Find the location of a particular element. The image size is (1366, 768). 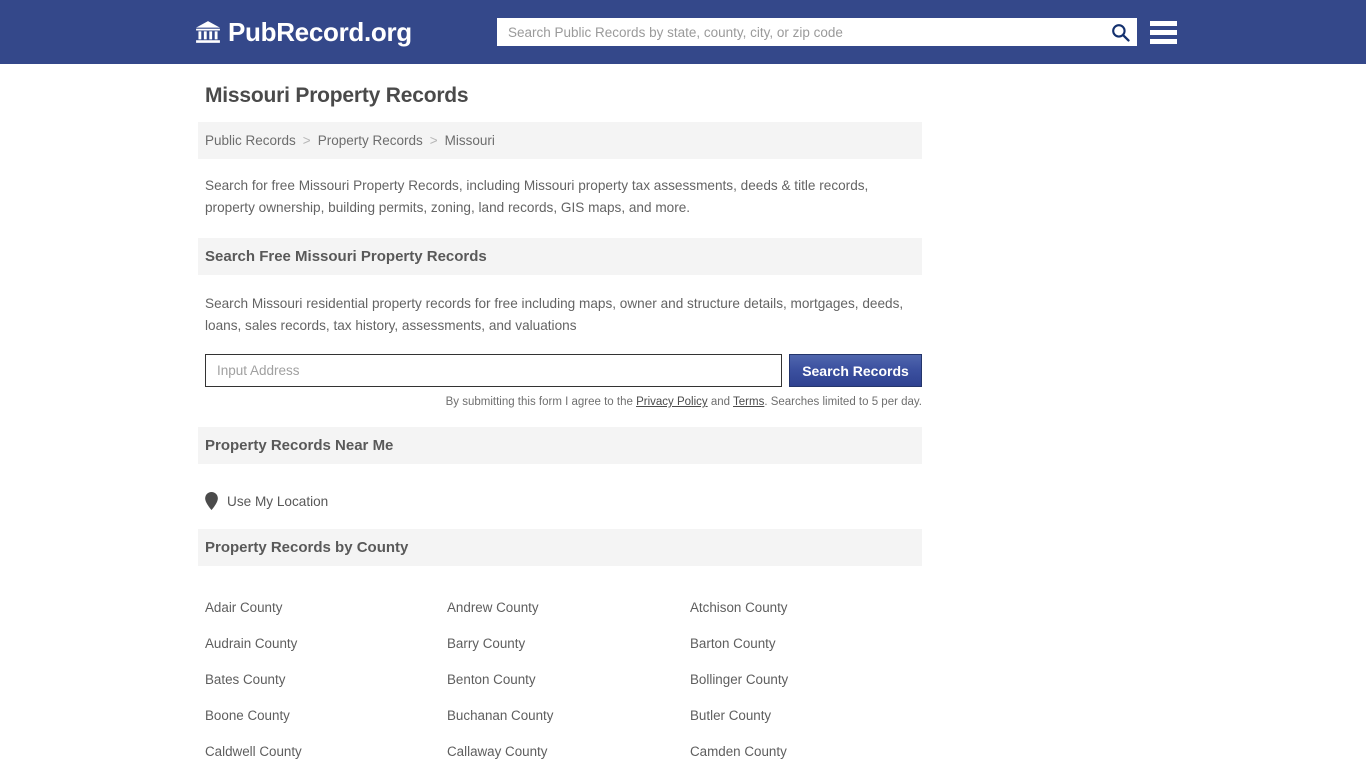

county-link: Callaway County is located at coordinates (568, 751).